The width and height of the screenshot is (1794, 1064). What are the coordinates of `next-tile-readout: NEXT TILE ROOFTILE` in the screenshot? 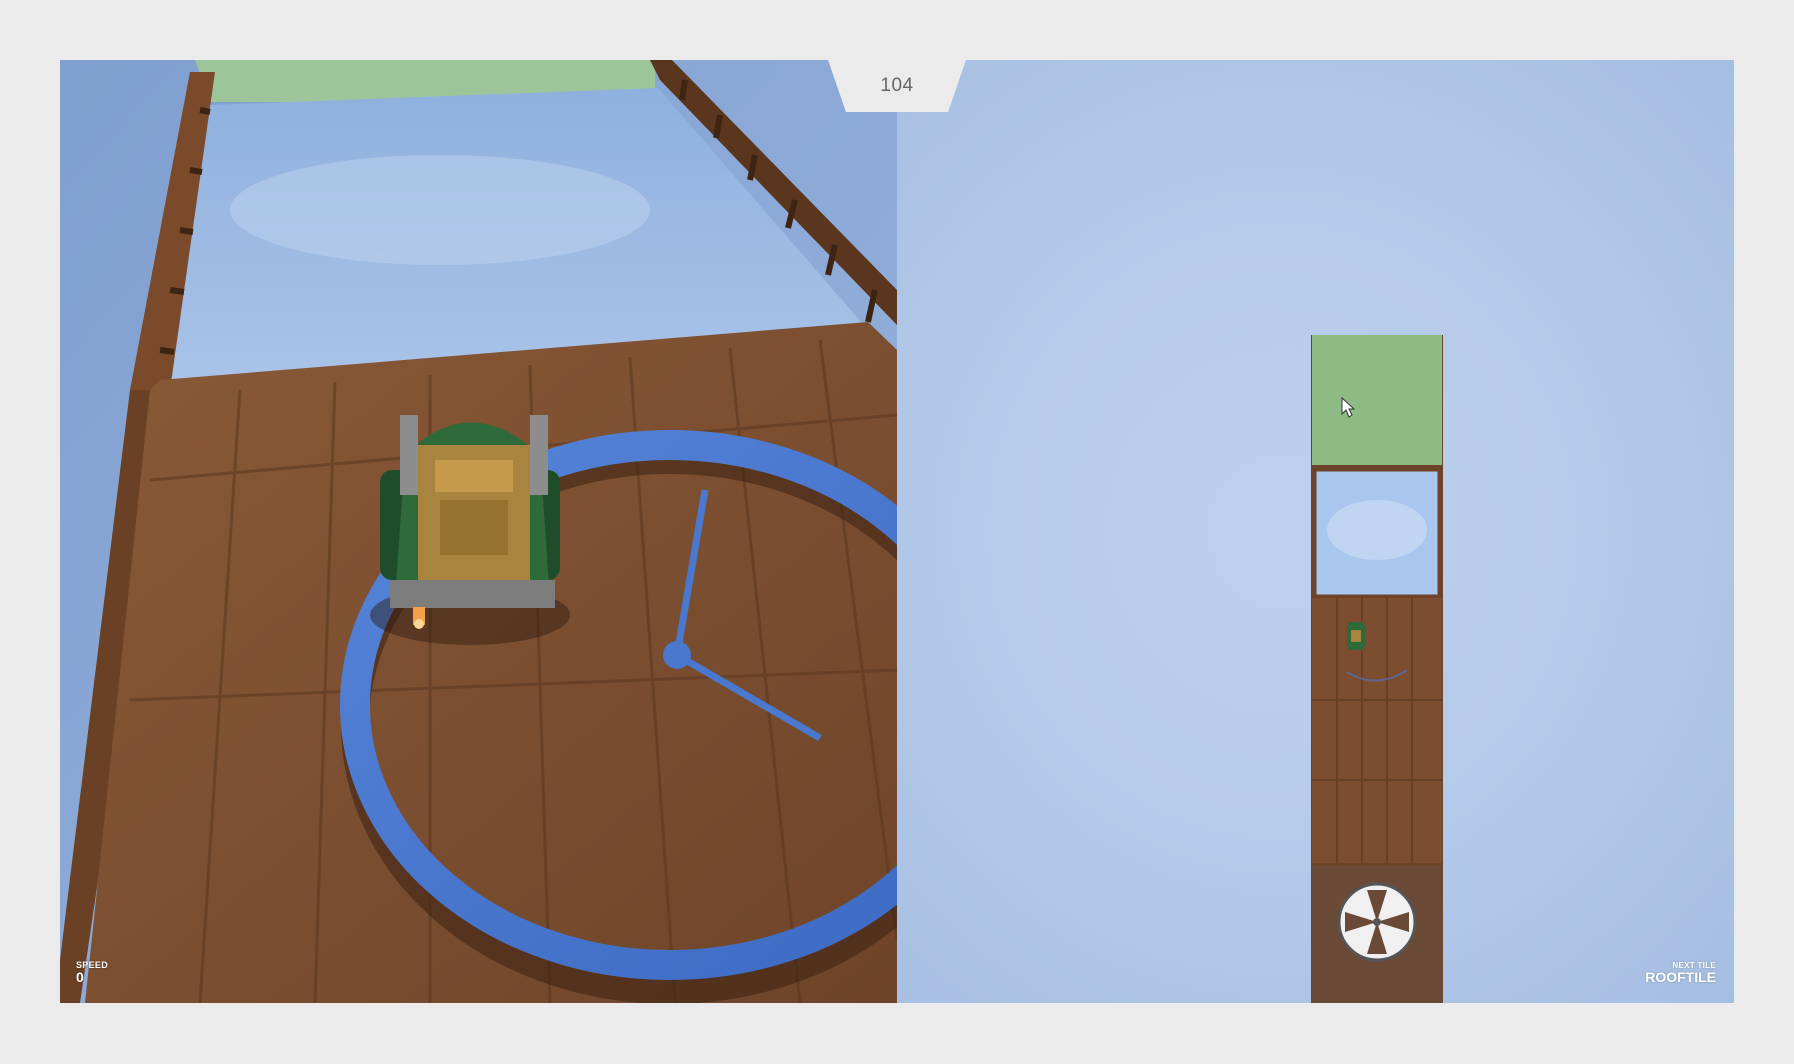 It's located at (1680, 973).